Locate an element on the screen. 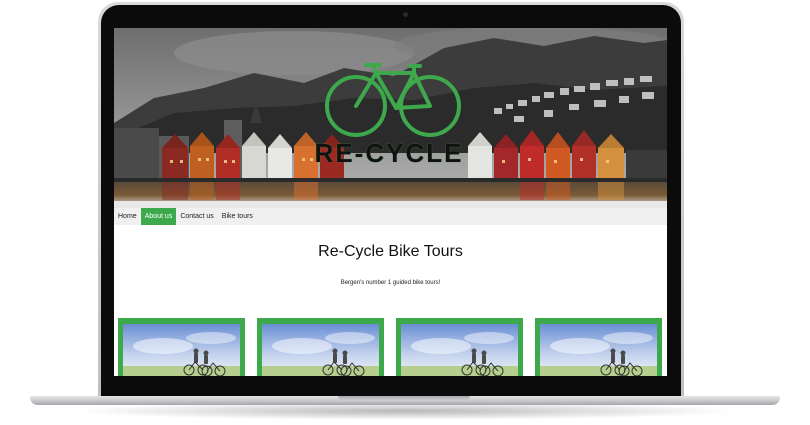 The image size is (810, 425). nav-item-contact-us: Contact us is located at coordinates (196, 216).